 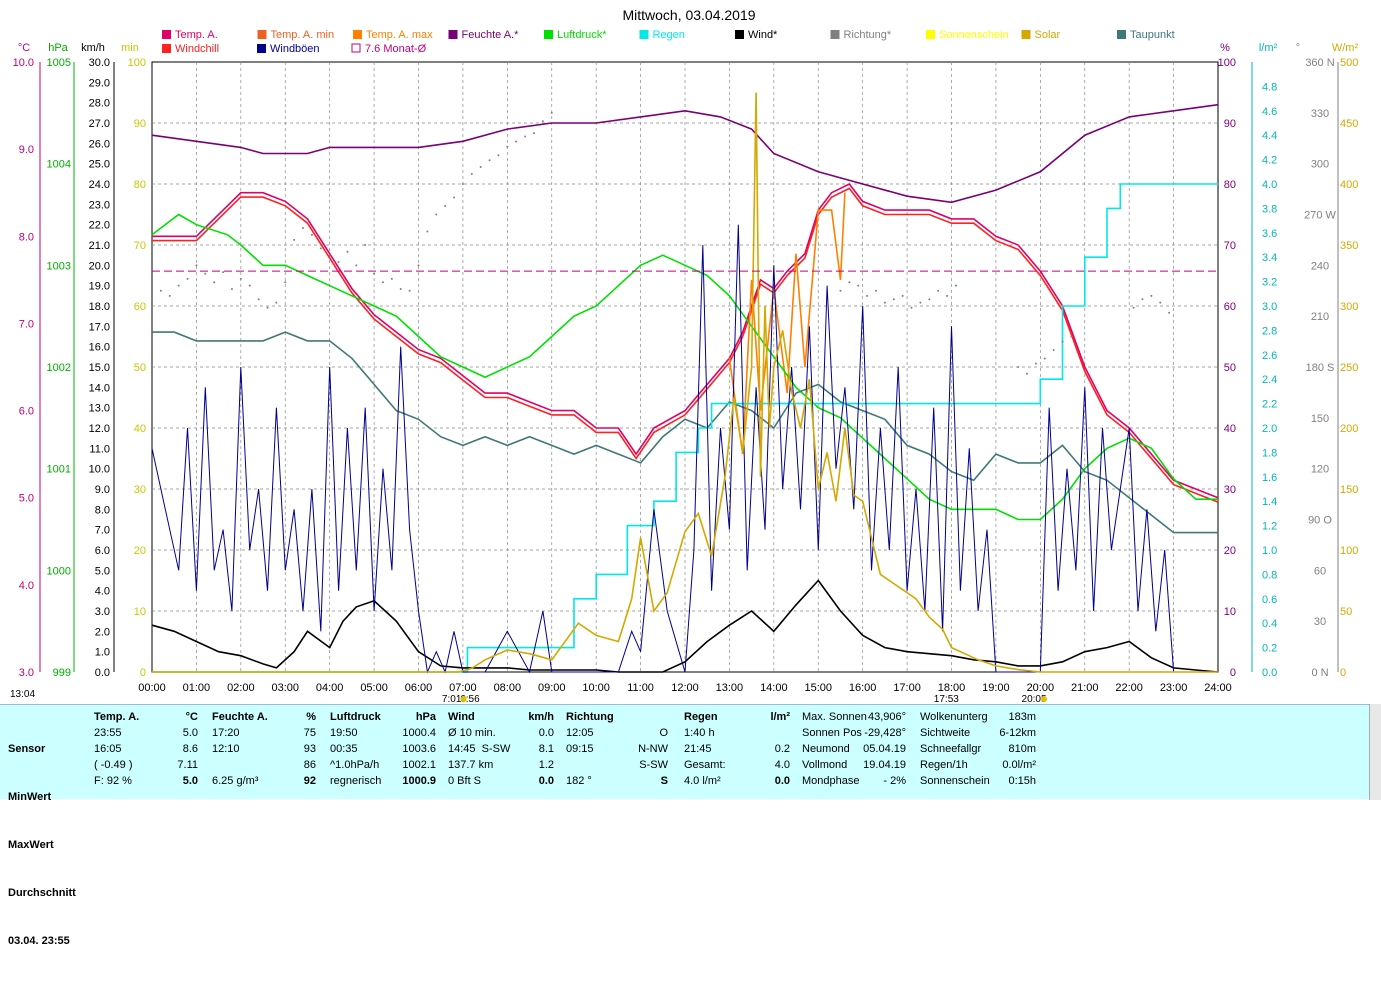 I want to click on stats-row: Max. Sonnen 43,906°, so click(x=854, y=717).